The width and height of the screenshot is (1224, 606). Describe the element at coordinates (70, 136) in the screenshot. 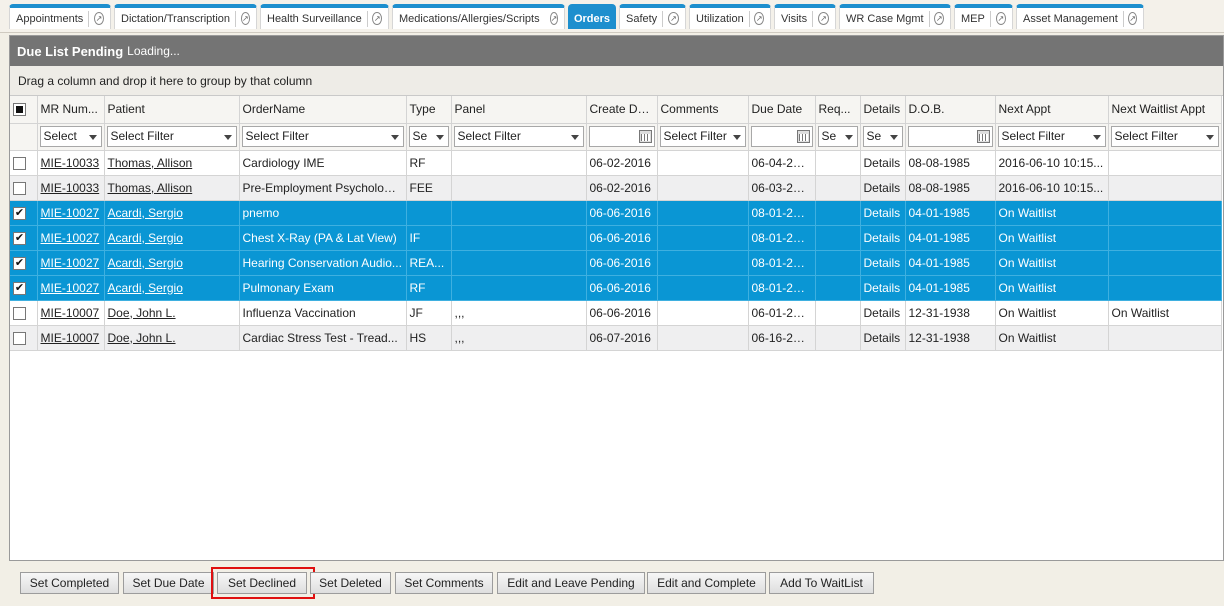

I see `filter-mr-number: Select` at that location.